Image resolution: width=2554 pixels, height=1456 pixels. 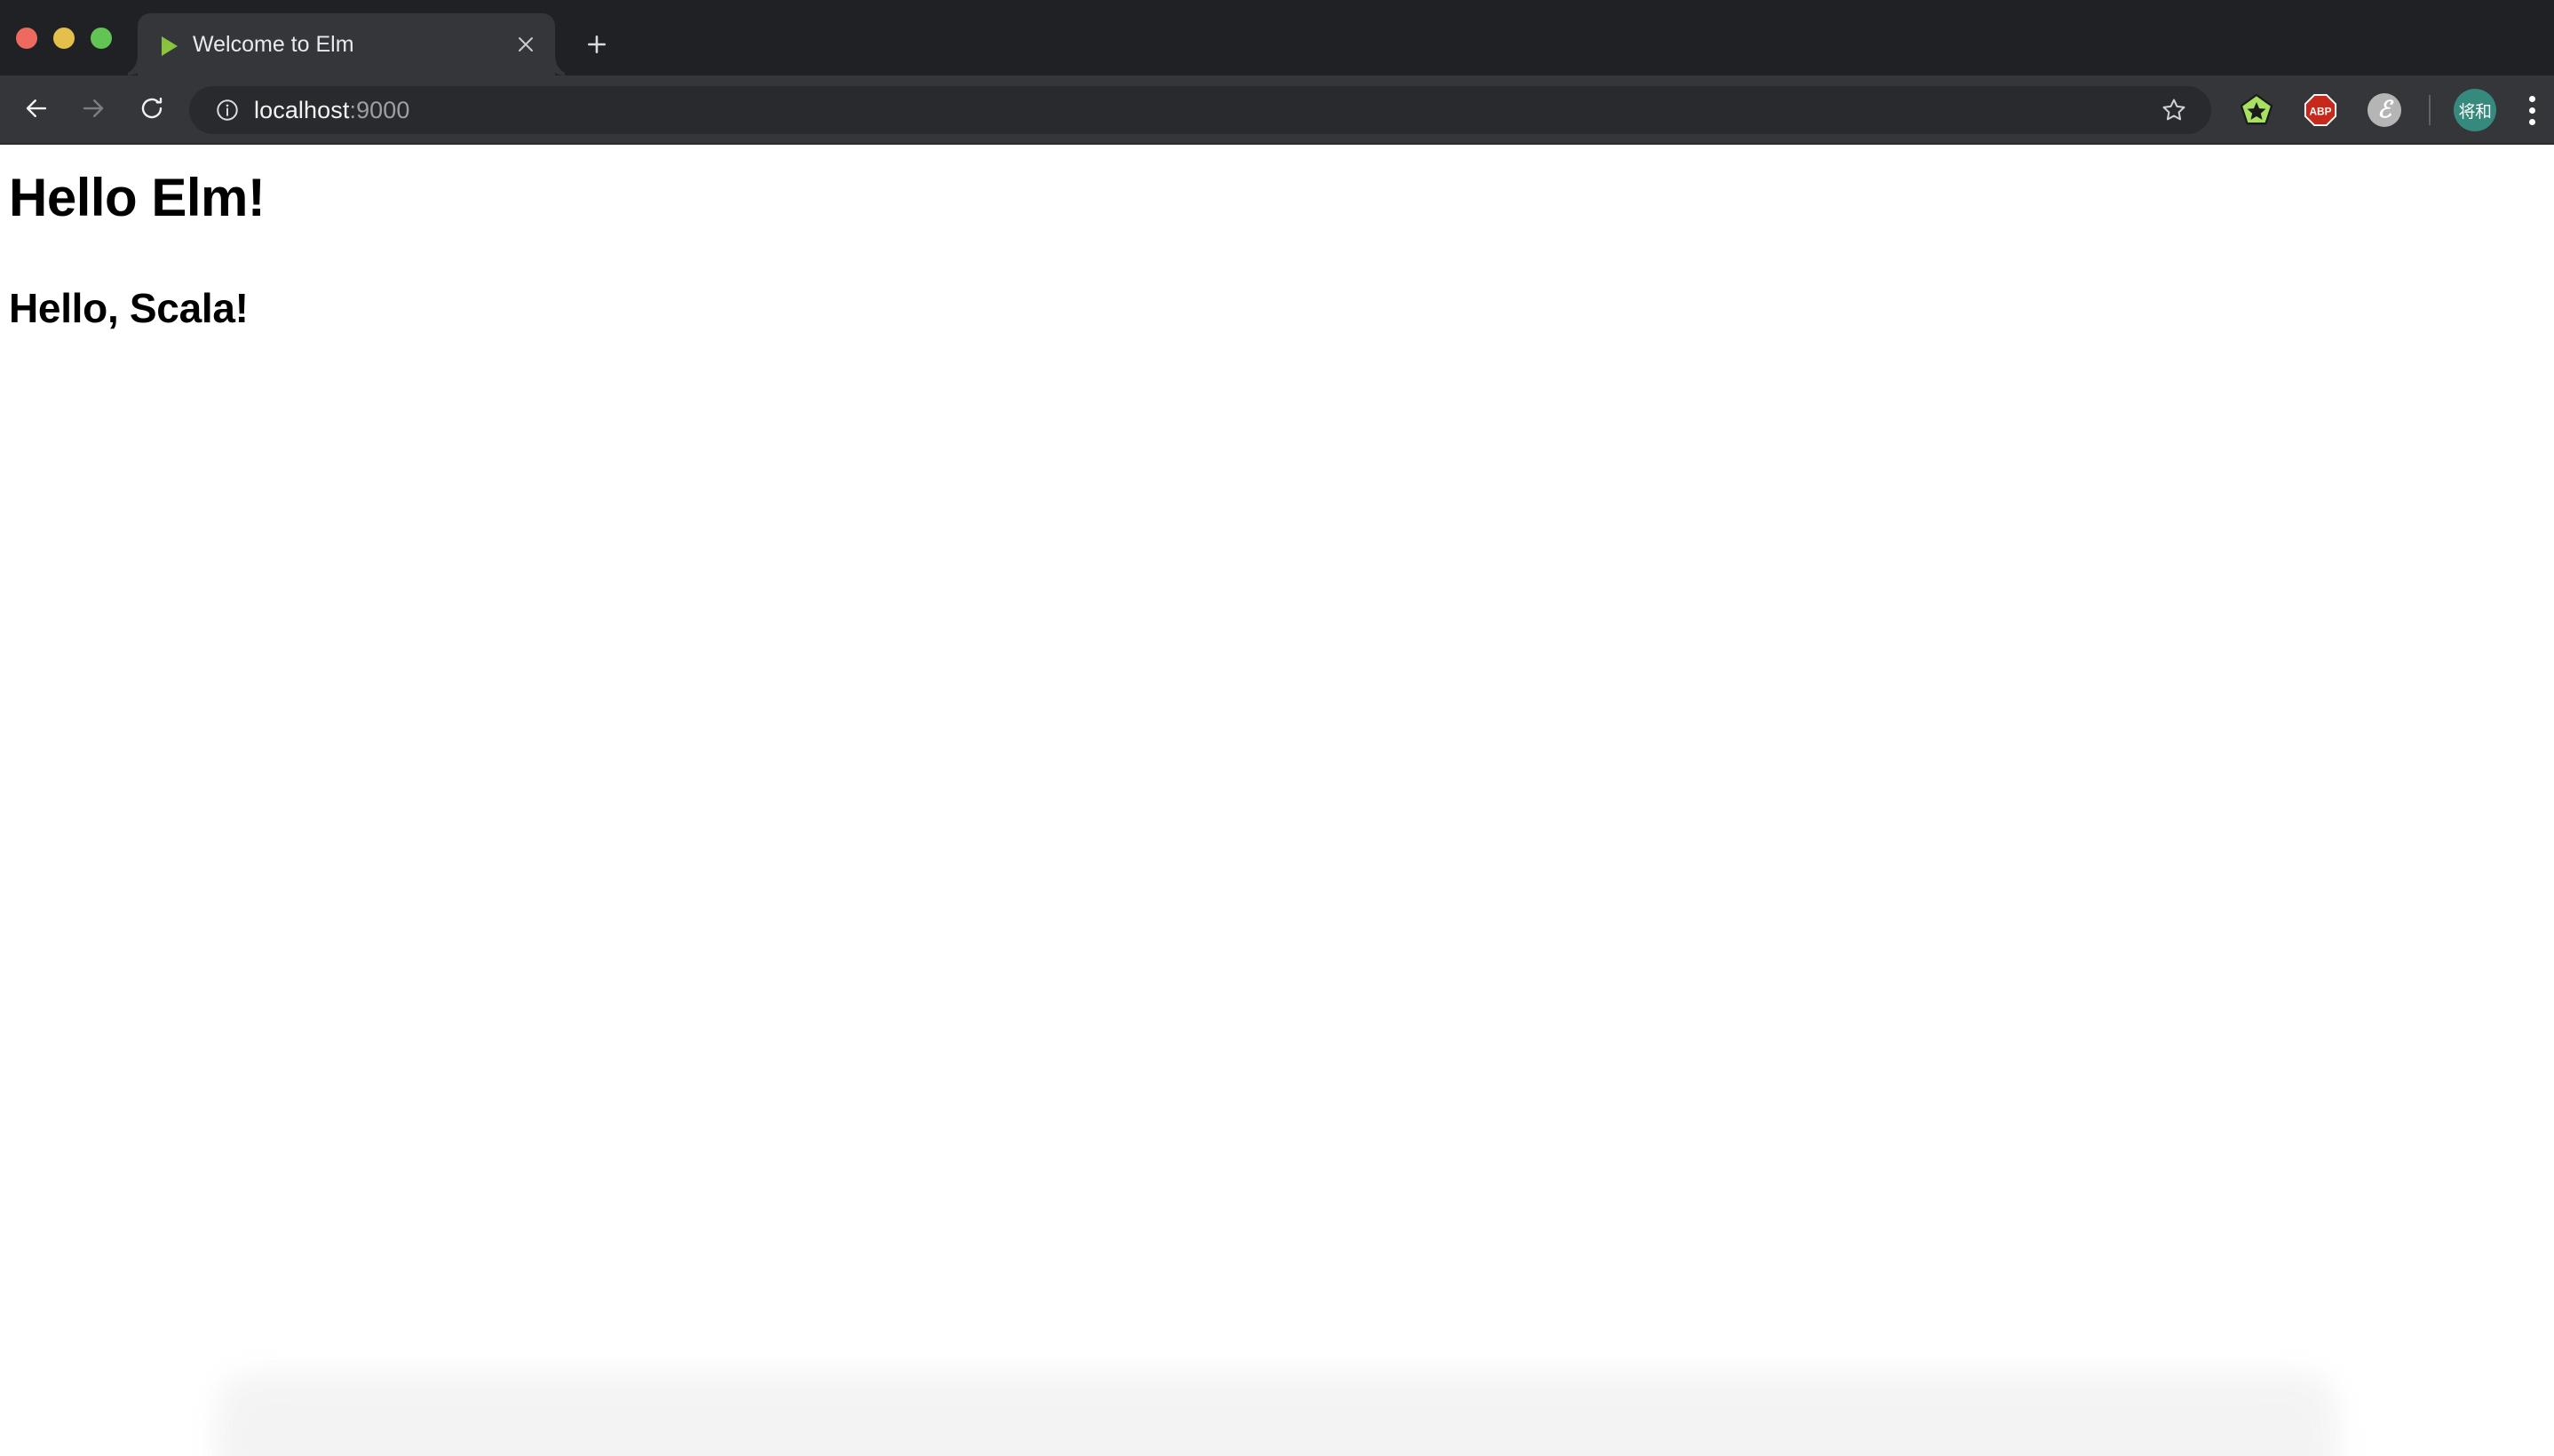 I want to click on url-host: localhost, so click(x=302, y=109).